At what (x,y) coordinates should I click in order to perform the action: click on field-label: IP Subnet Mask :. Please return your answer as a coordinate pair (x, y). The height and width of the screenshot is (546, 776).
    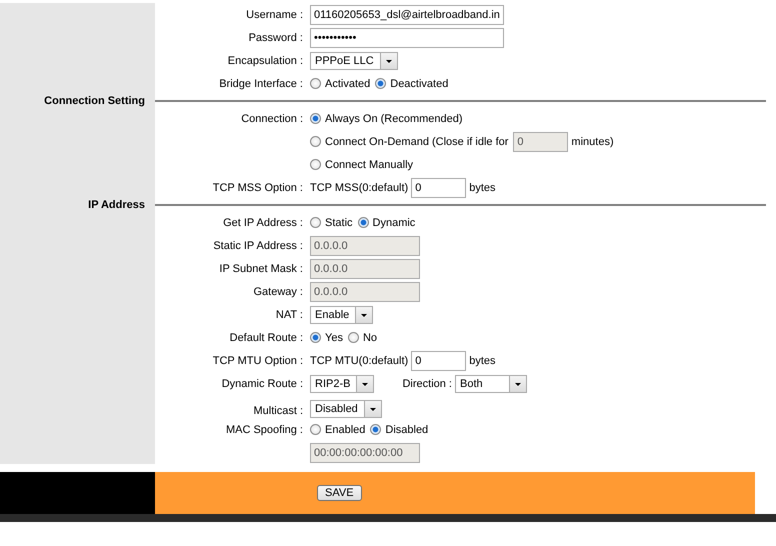
    Looking at the image, I should click on (261, 268).